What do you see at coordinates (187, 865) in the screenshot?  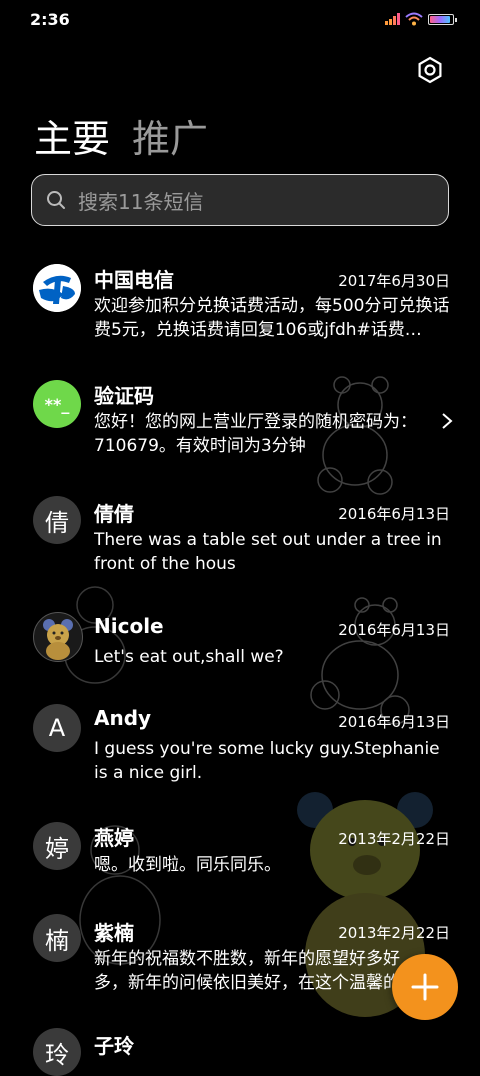 I see `message-preview: 嗯。收到啦。同乐同乐。` at bounding box center [187, 865].